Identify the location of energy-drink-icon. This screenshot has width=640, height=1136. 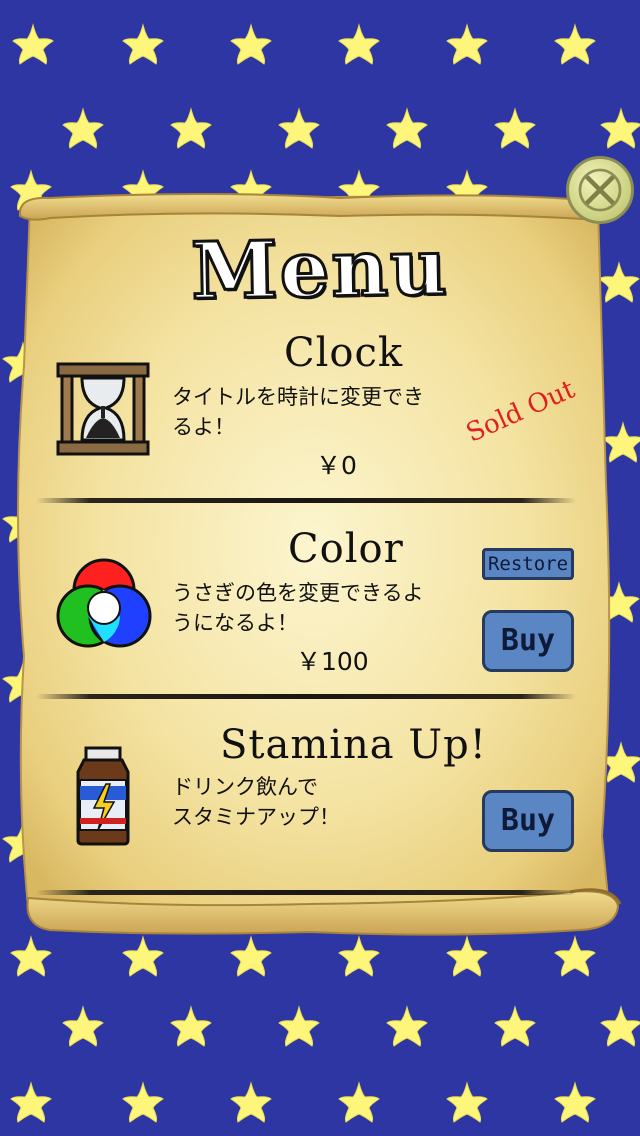
(103, 796).